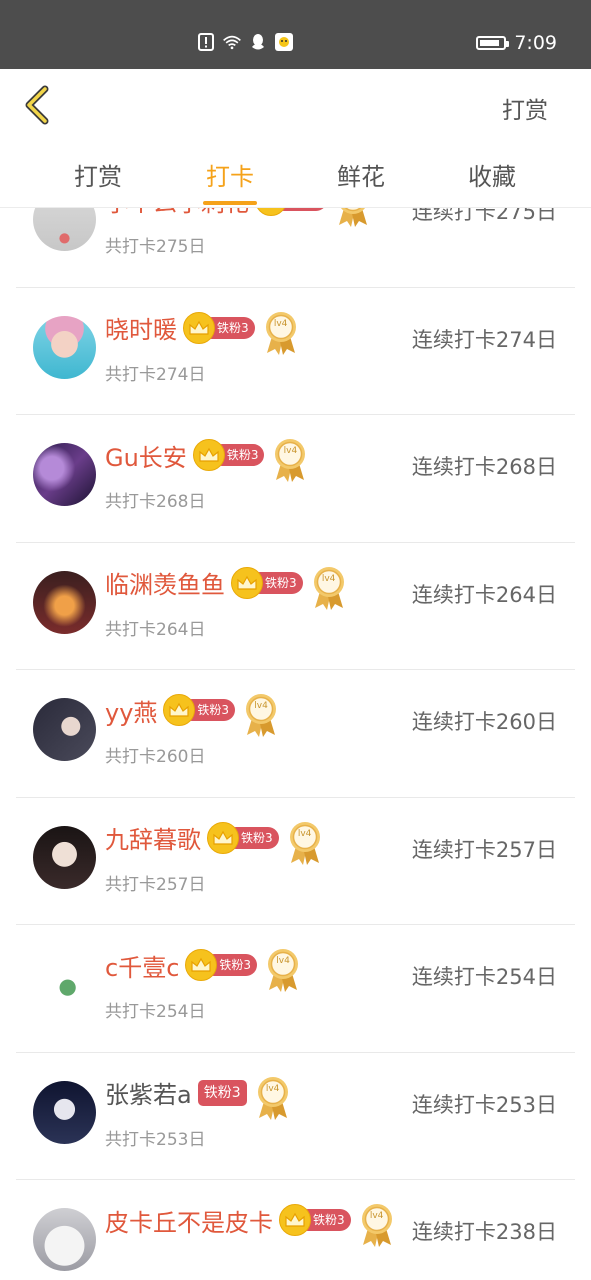  What do you see at coordinates (295, 104) in the screenshot?
I see `app-header: 打赏` at bounding box center [295, 104].